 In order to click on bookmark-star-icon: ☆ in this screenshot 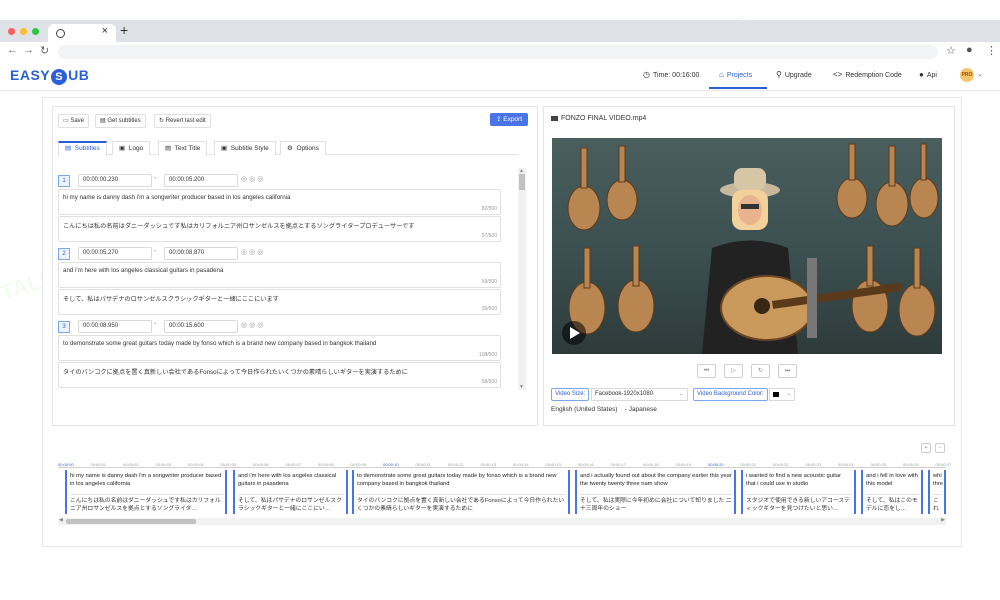, I will do `click(951, 50)`.